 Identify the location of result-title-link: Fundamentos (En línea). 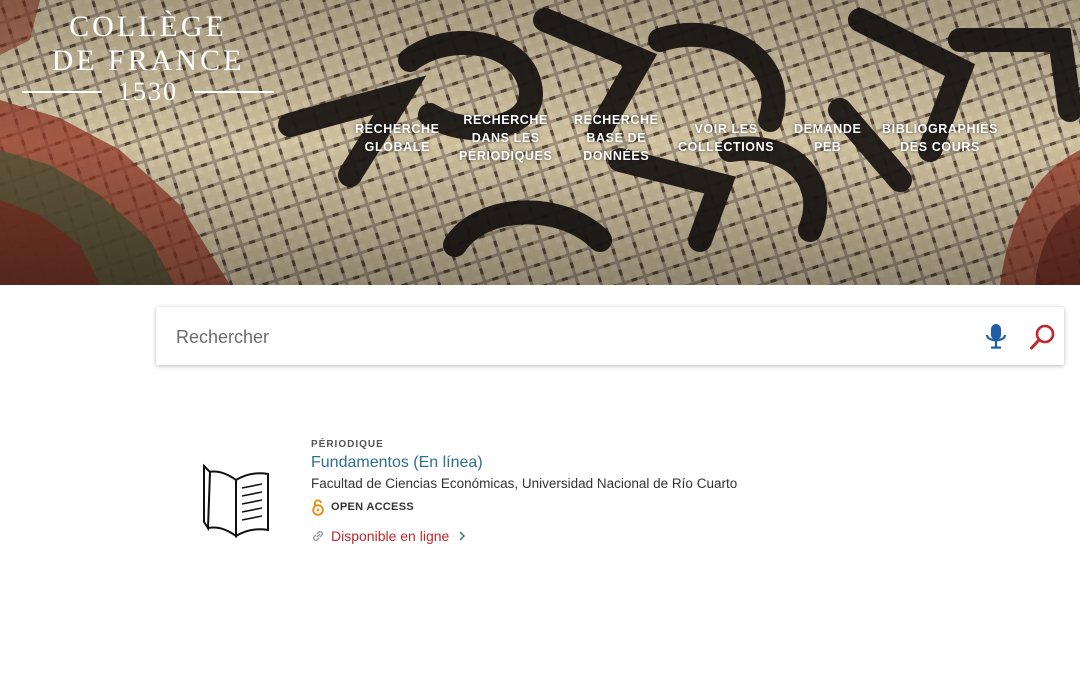
(397, 463).